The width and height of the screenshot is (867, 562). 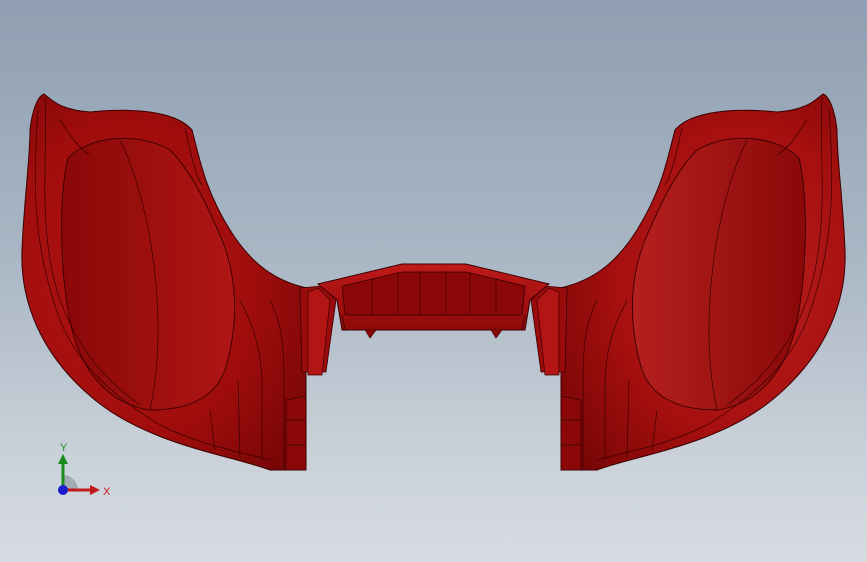 What do you see at coordinates (63, 490) in the screenshot?
I see `z-axis-dot` at bounding box center [63, 490].